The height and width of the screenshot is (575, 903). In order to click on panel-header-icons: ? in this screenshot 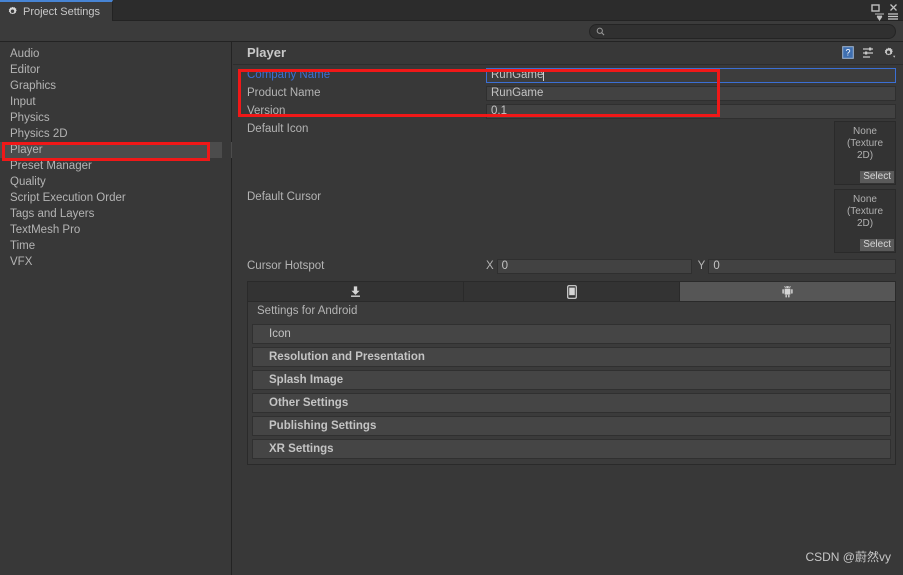, I will do `click(869, 52)`.